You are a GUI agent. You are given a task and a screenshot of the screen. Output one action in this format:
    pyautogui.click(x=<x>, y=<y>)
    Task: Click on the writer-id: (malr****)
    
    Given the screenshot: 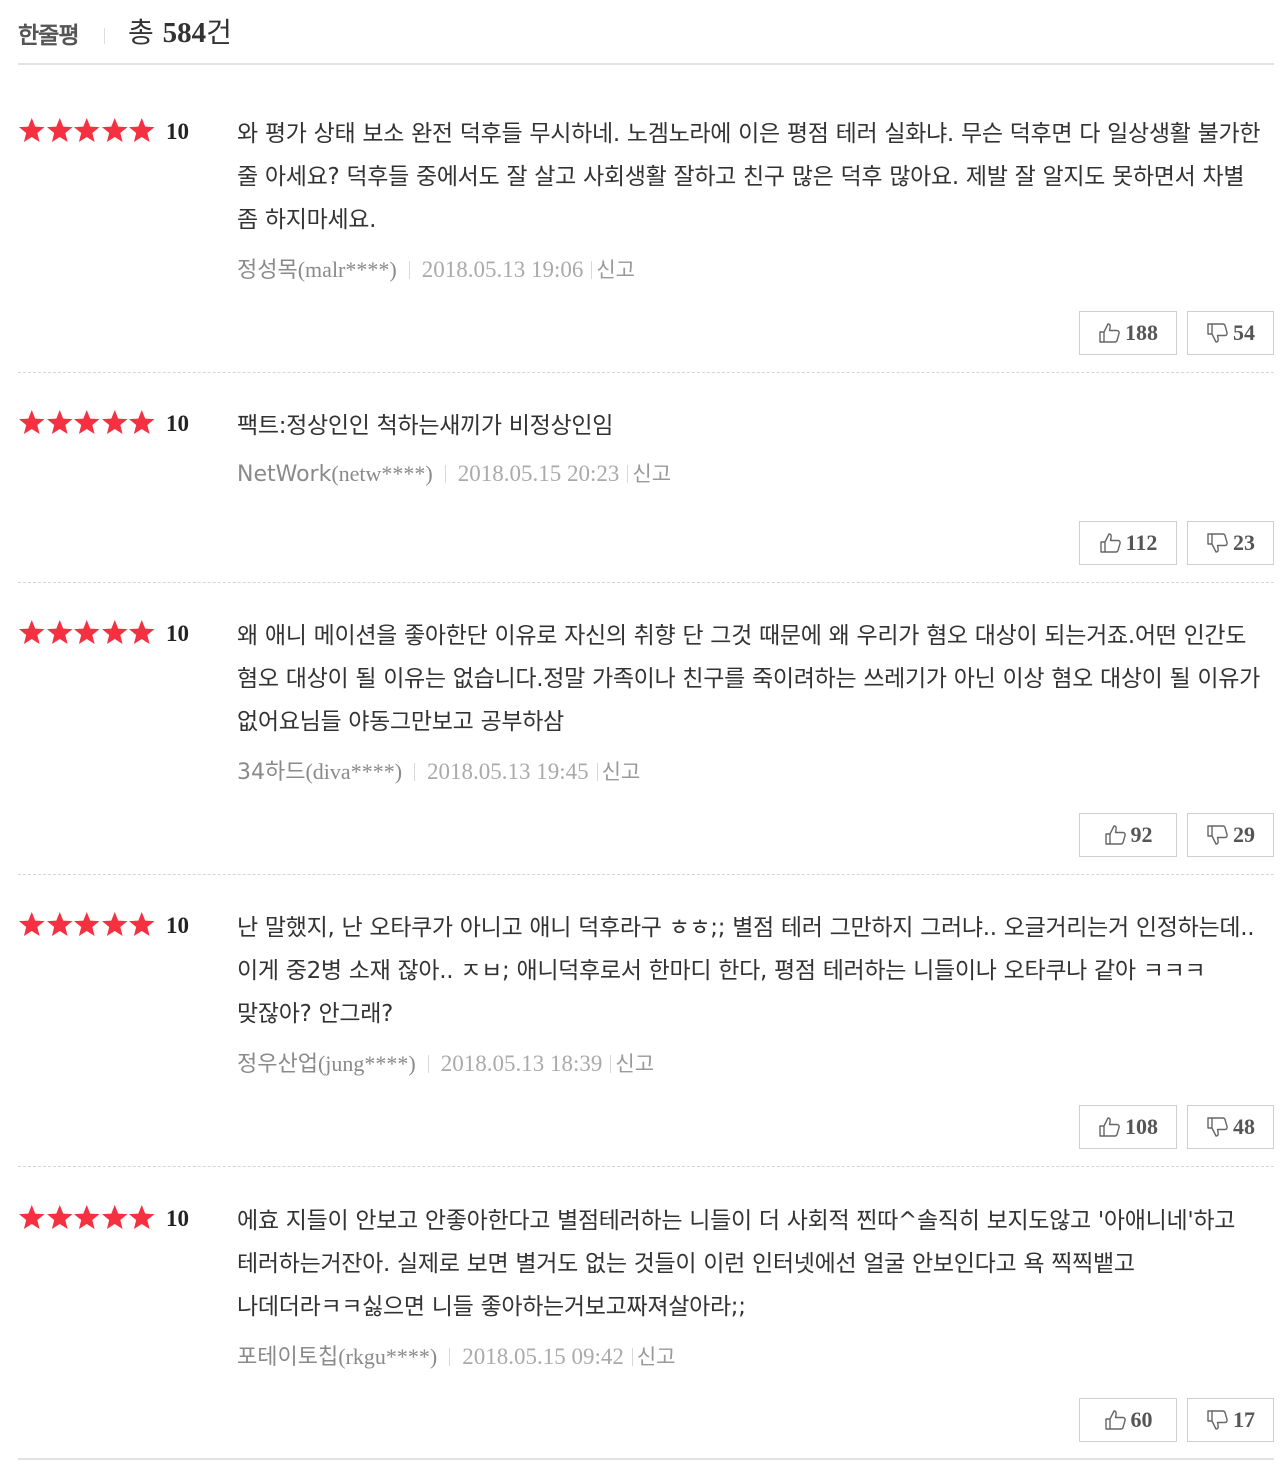 What is the action you would take?
    pyautogui.click(x=347, y=269)
    